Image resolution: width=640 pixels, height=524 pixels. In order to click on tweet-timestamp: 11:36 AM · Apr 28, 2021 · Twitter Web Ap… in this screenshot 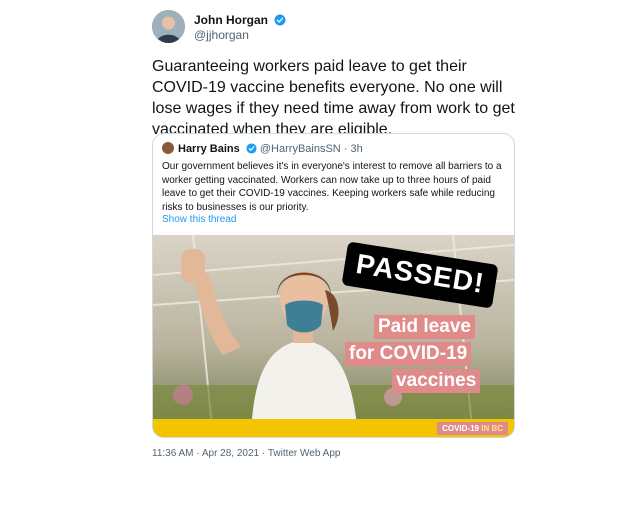, I will do `click(246, 453)`.